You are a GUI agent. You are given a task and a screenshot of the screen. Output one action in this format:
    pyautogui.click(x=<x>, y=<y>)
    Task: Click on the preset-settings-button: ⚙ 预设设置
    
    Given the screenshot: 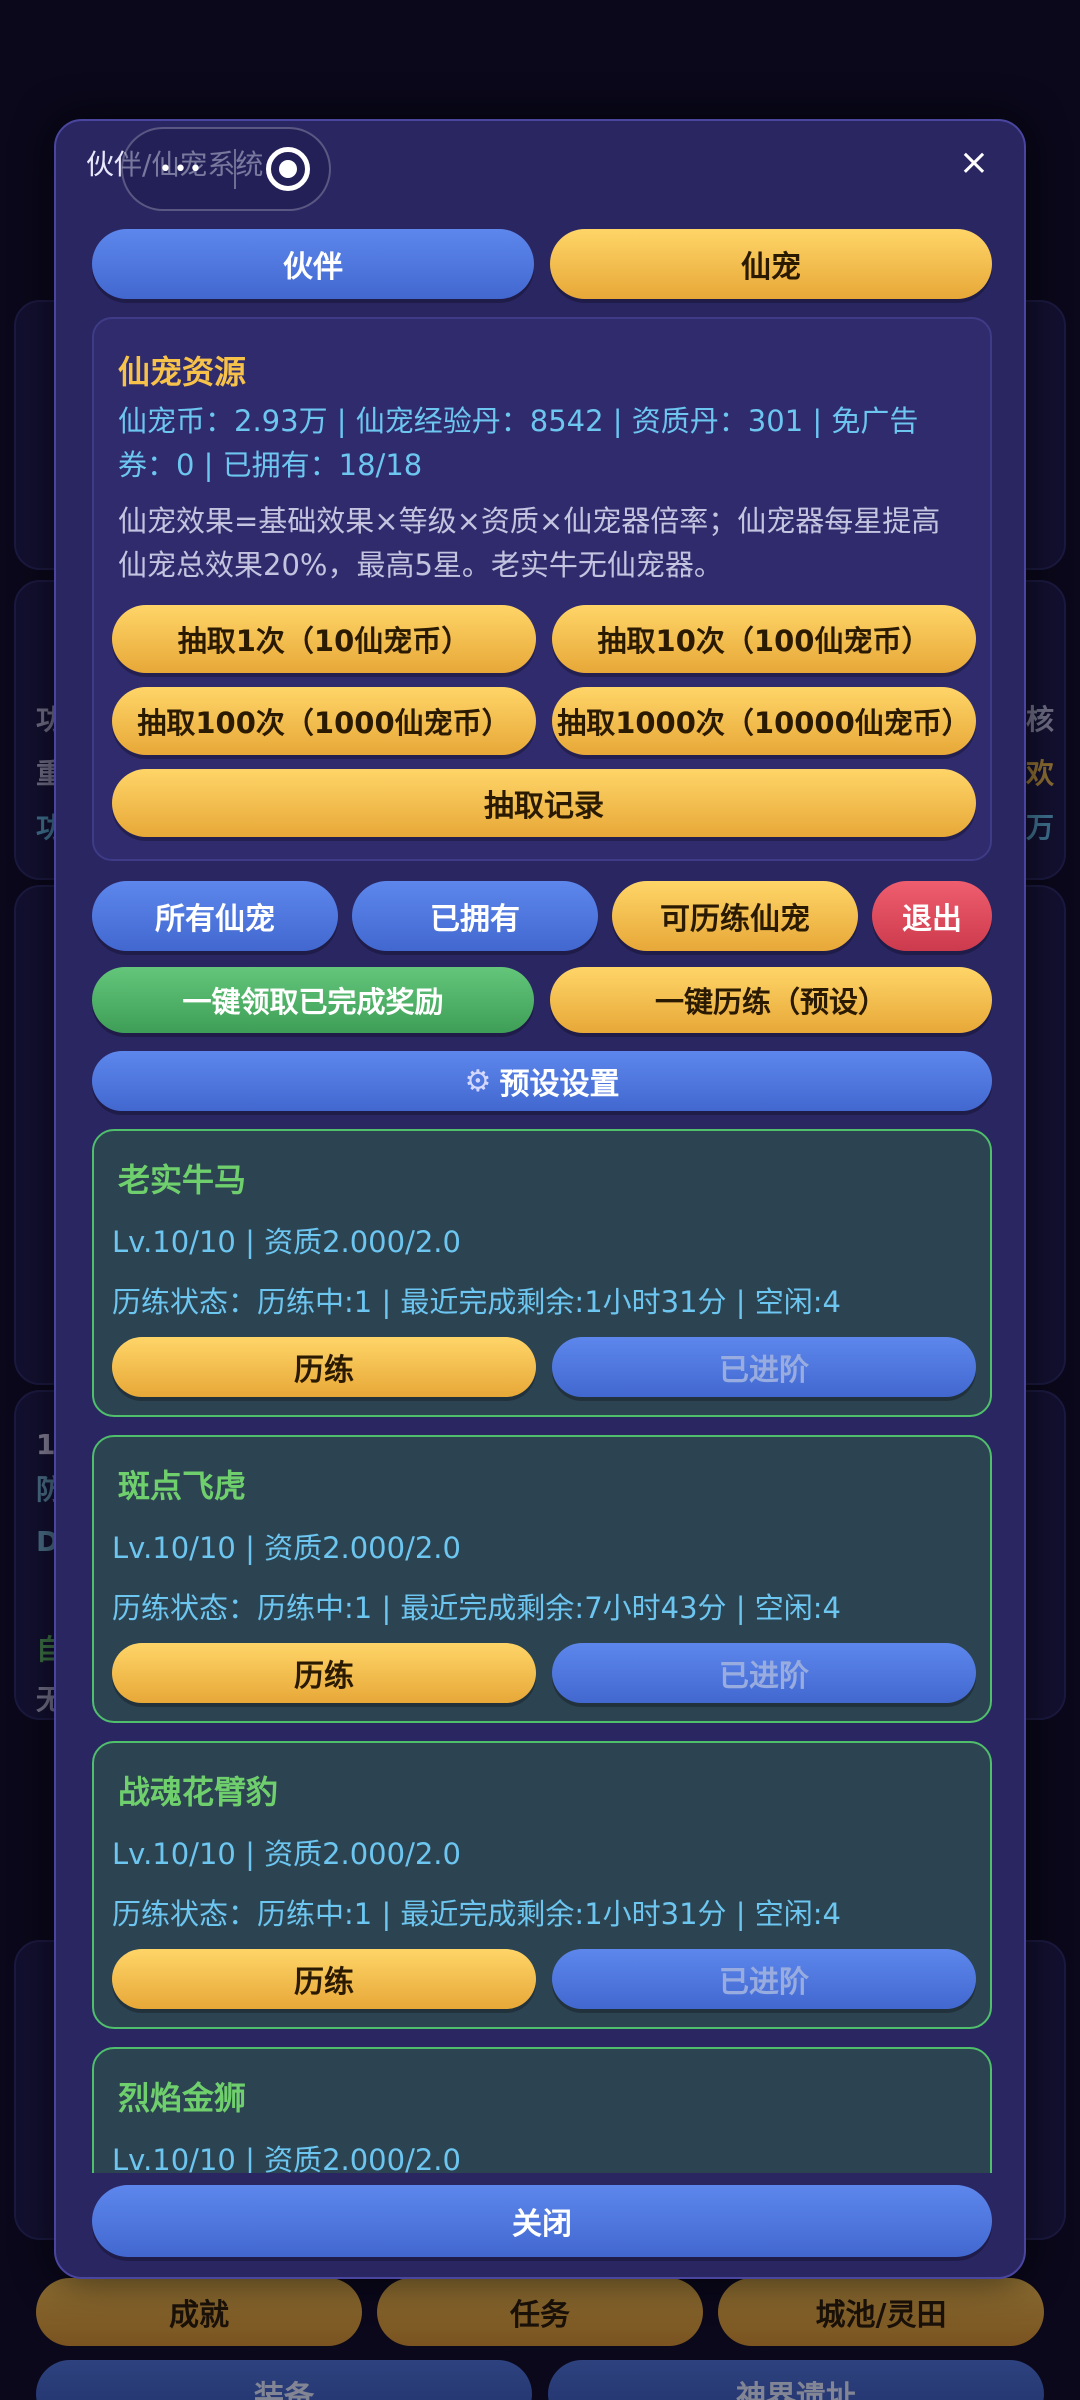 What is the action you would take?
    pyautogui.click(x=542, y=1081)
    